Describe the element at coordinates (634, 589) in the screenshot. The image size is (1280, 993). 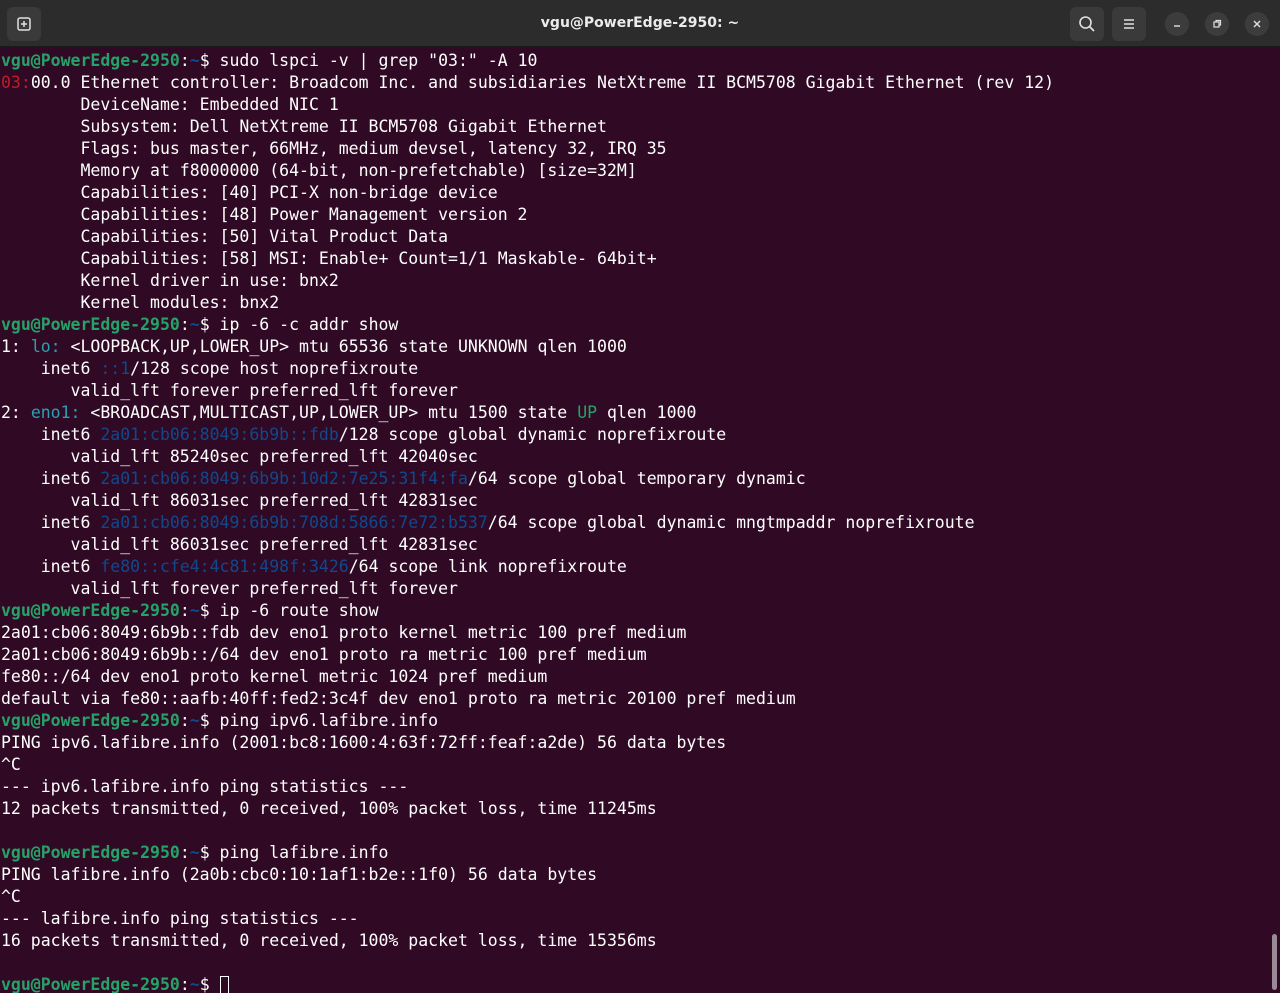
I see `terminal-line: valid_lft forever preferred_lft forever` at that location.